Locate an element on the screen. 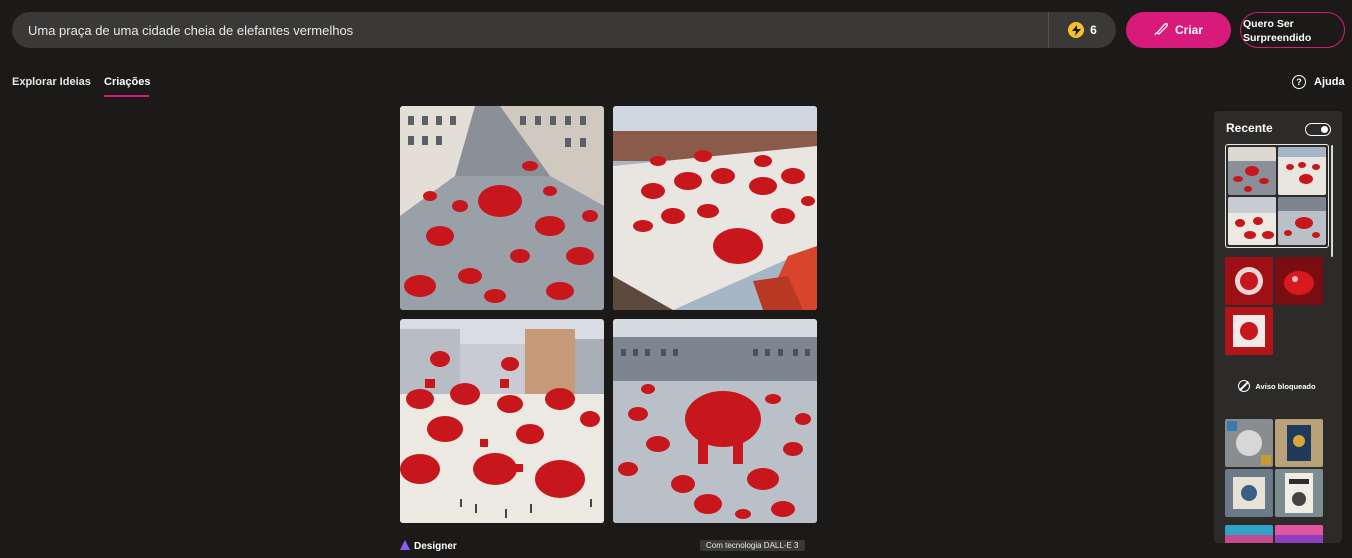 This screenshot has height=558, width=1352. active-tab-indicator is located at coordinates (126, 96).